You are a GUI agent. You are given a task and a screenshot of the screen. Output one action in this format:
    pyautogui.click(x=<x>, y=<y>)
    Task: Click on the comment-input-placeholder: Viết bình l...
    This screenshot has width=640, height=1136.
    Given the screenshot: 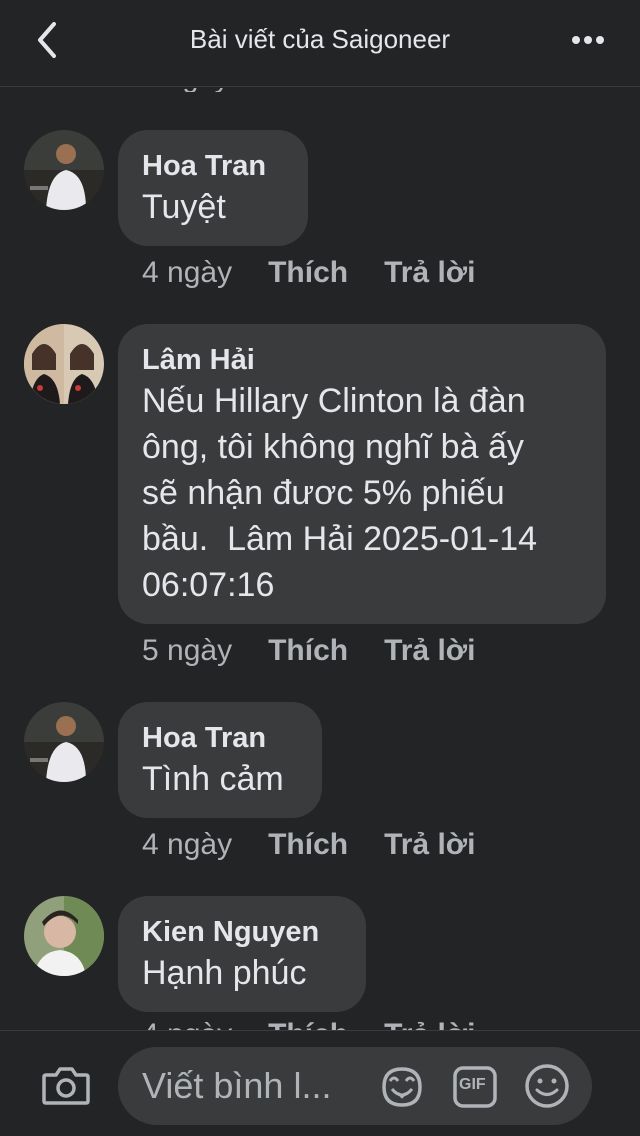 What is the action you would take?
    pyautogui.click(x=237, y=1085)
    